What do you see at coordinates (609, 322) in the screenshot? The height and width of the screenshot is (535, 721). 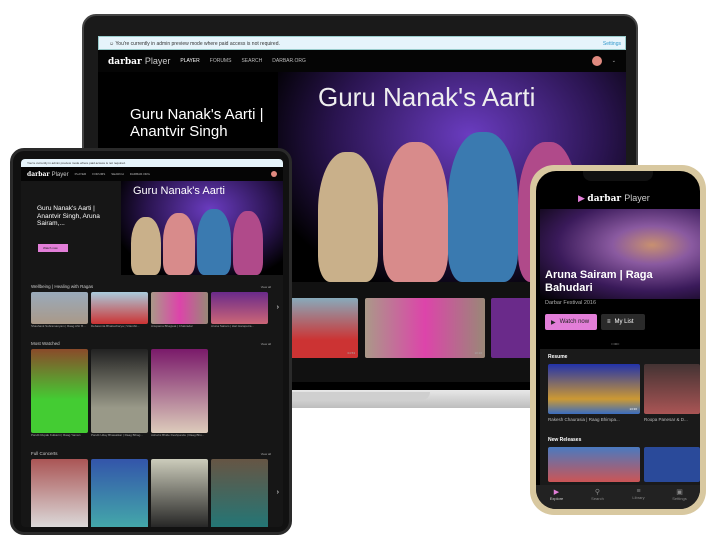 I see `list-add-icon: ≡` at bounding box center [609, 322].